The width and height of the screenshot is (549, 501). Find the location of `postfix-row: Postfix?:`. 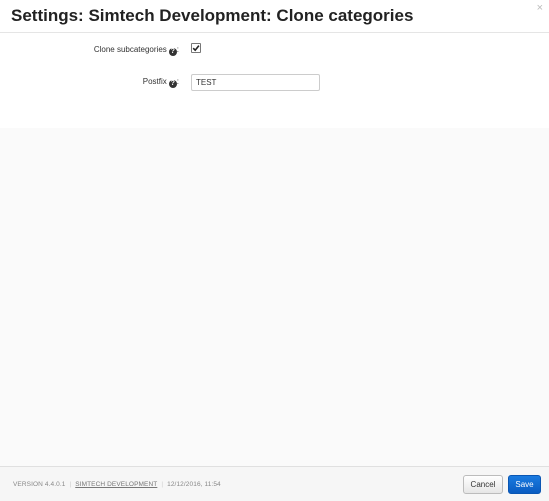

postfix-row: Postfix?: is located at coordinates (274, 84).